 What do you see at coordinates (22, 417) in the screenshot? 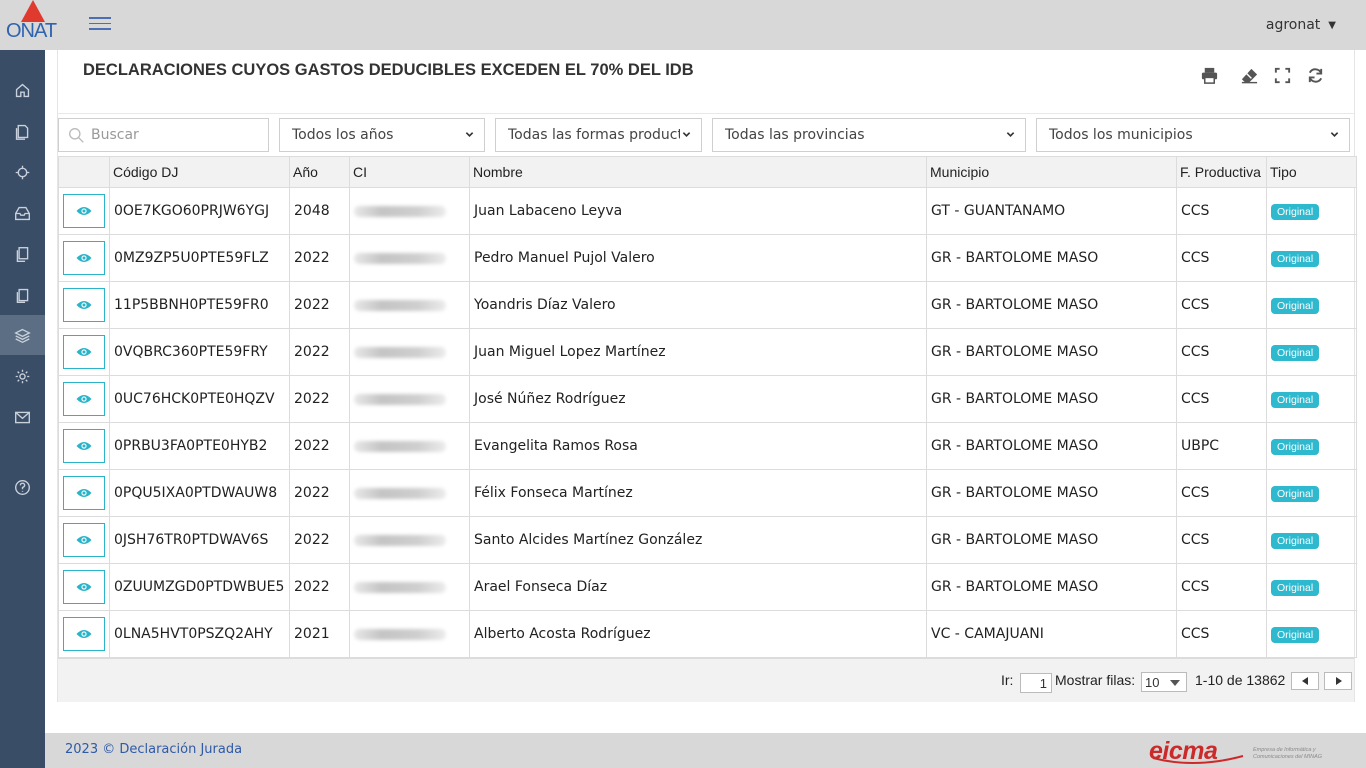
I see `sidebar-item-mail` at bounding box center [22, 417].